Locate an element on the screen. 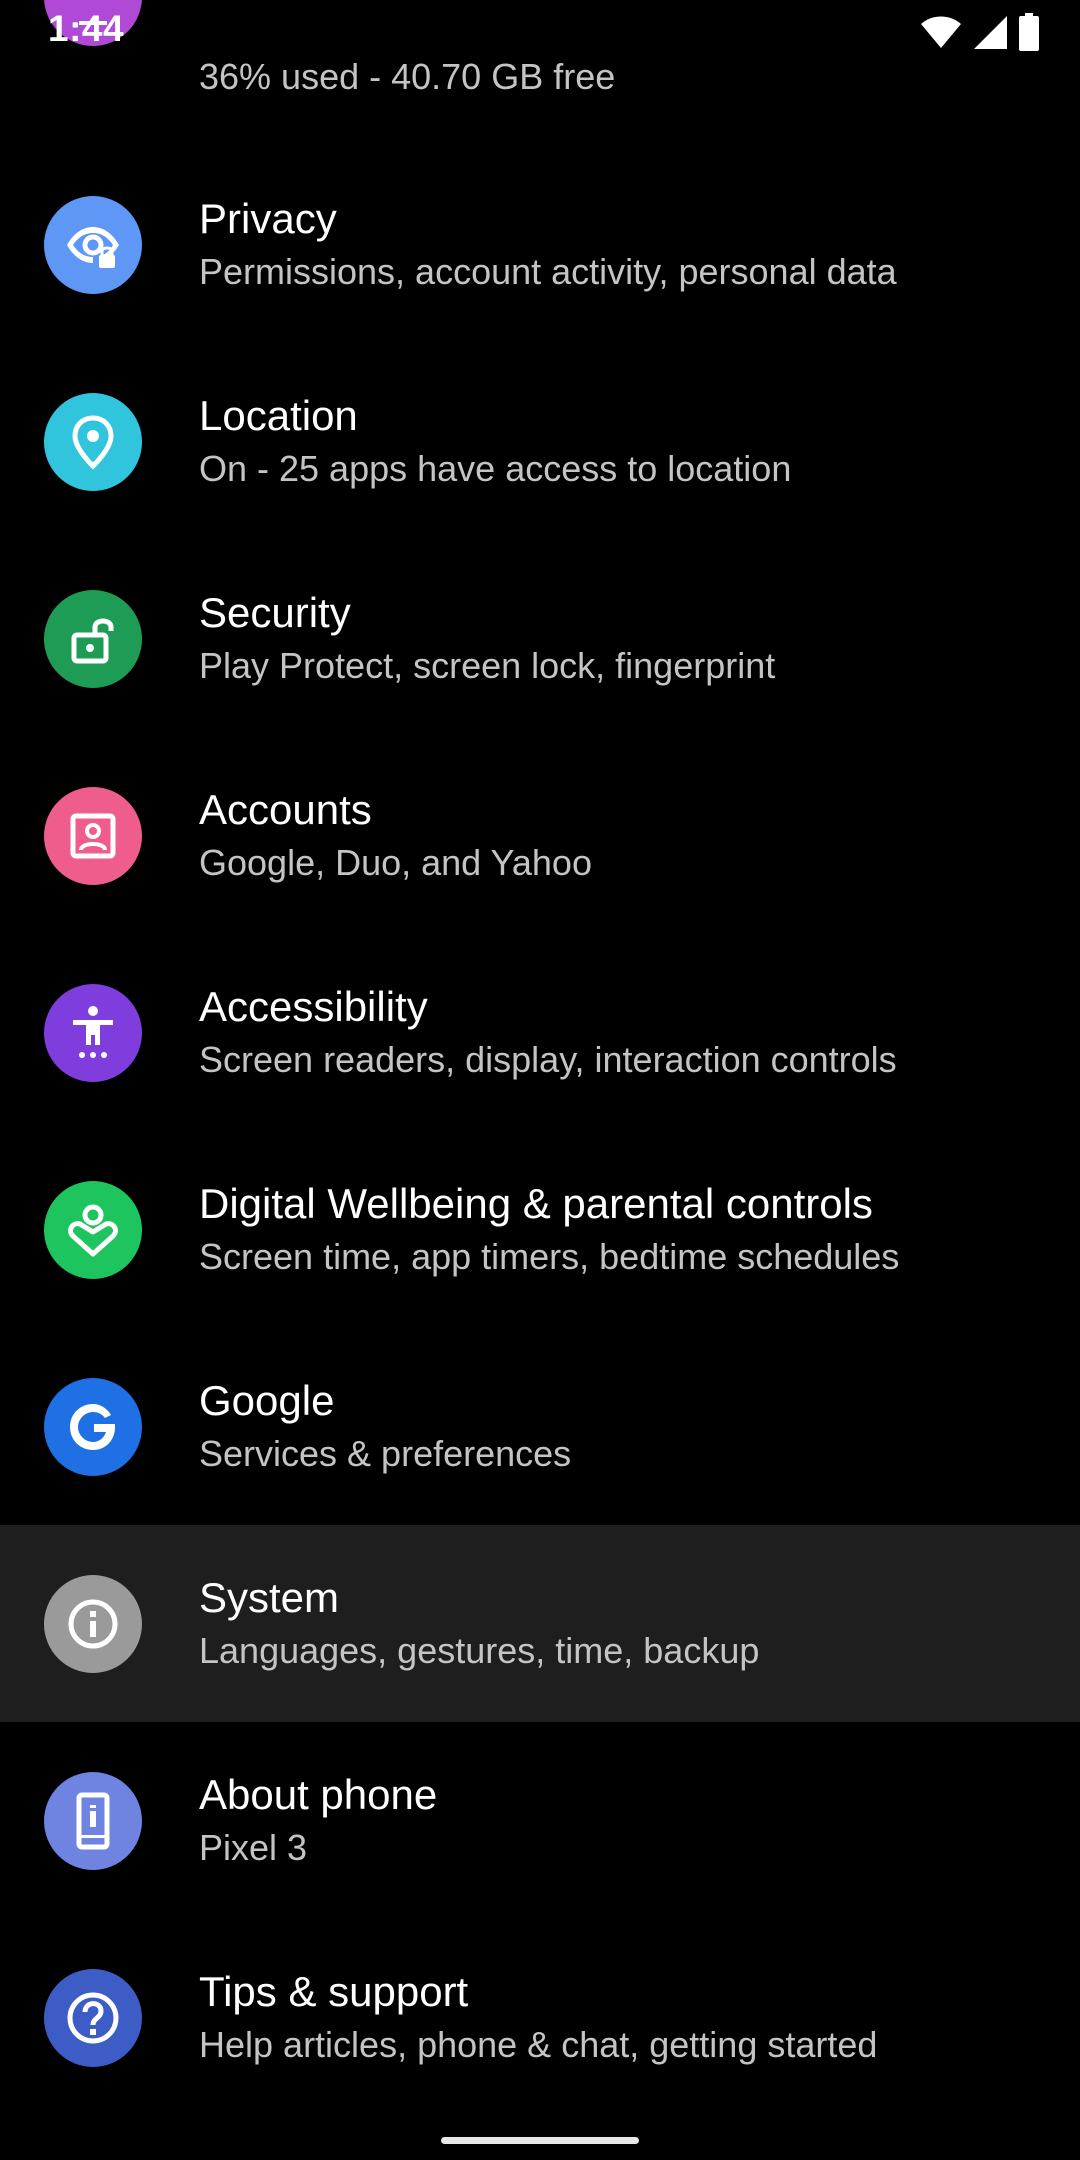 Image resolution: width=1080 pixels, height=2160 pixels. battery-icon is located at coordinates (1029, 34).